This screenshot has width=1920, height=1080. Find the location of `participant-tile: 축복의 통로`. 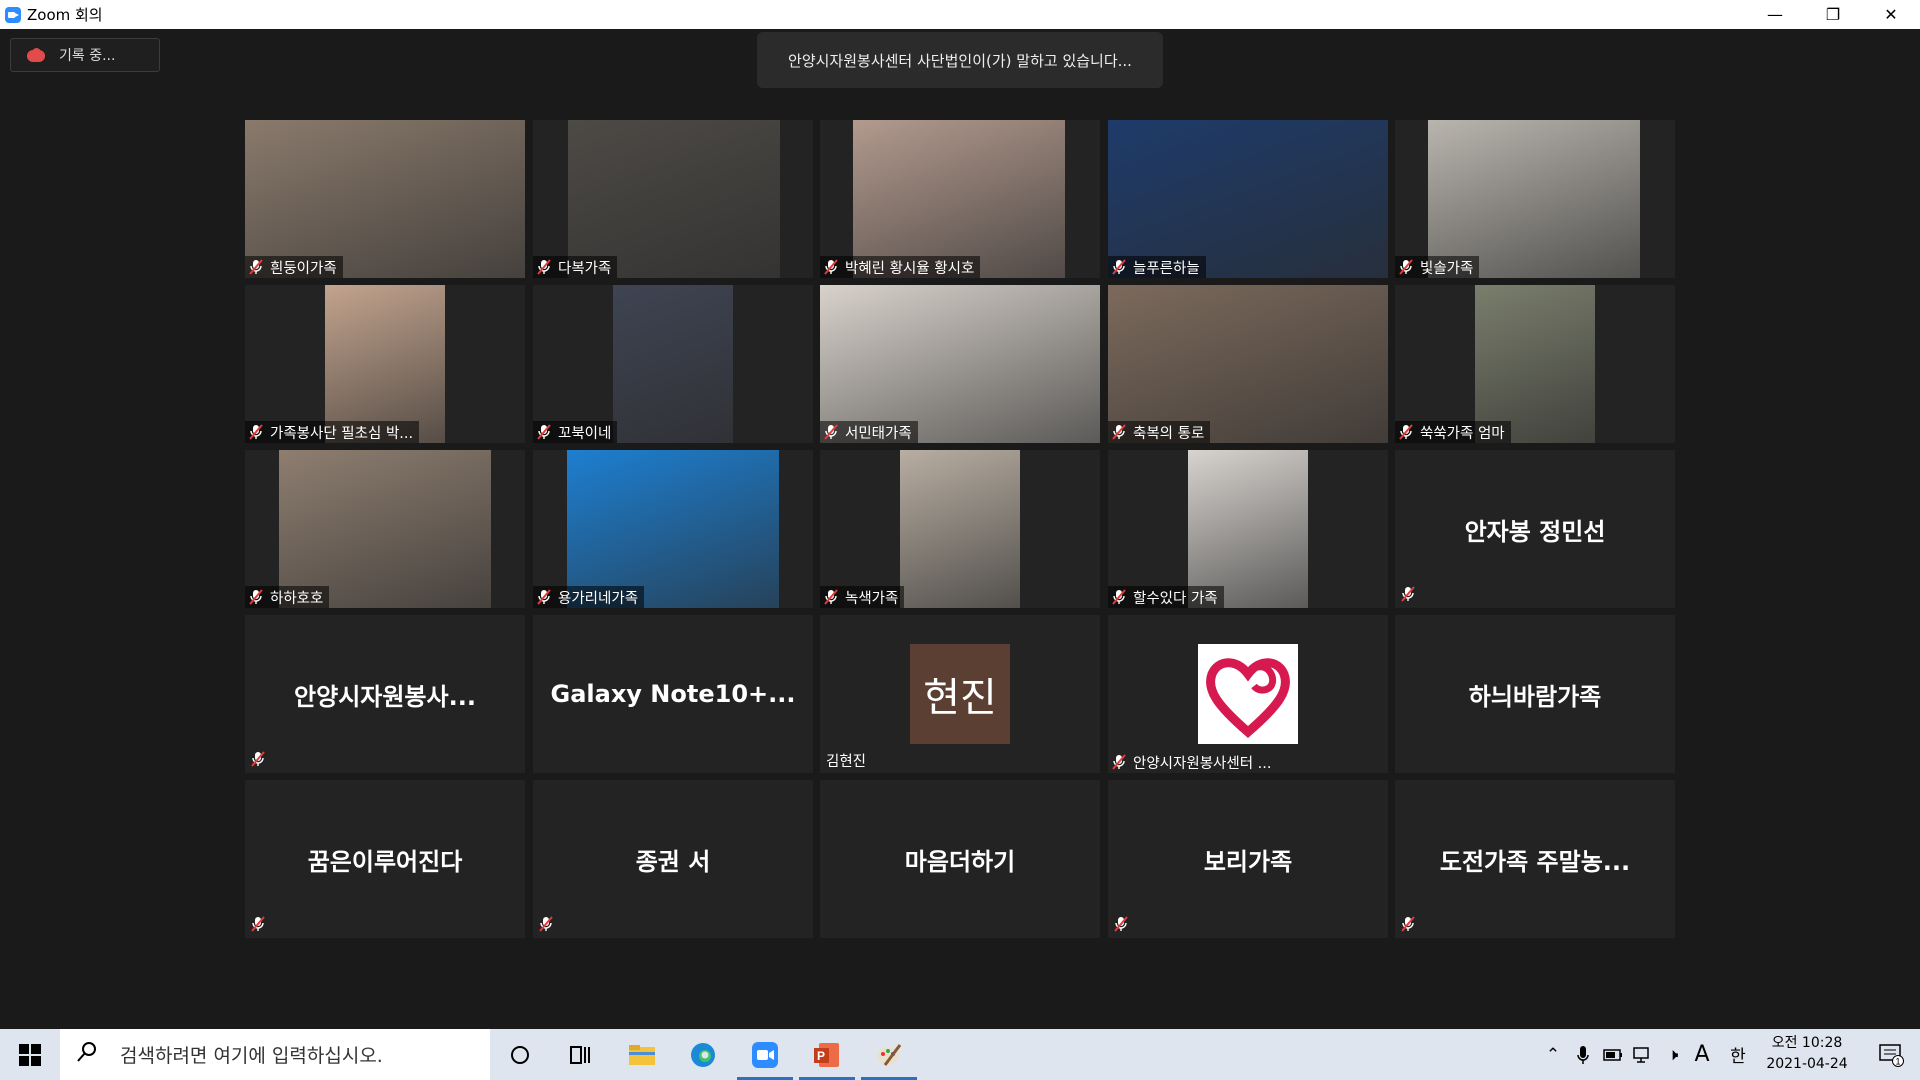

participant-tile: 축복의 통로 is located at coordinates (1248, 364).